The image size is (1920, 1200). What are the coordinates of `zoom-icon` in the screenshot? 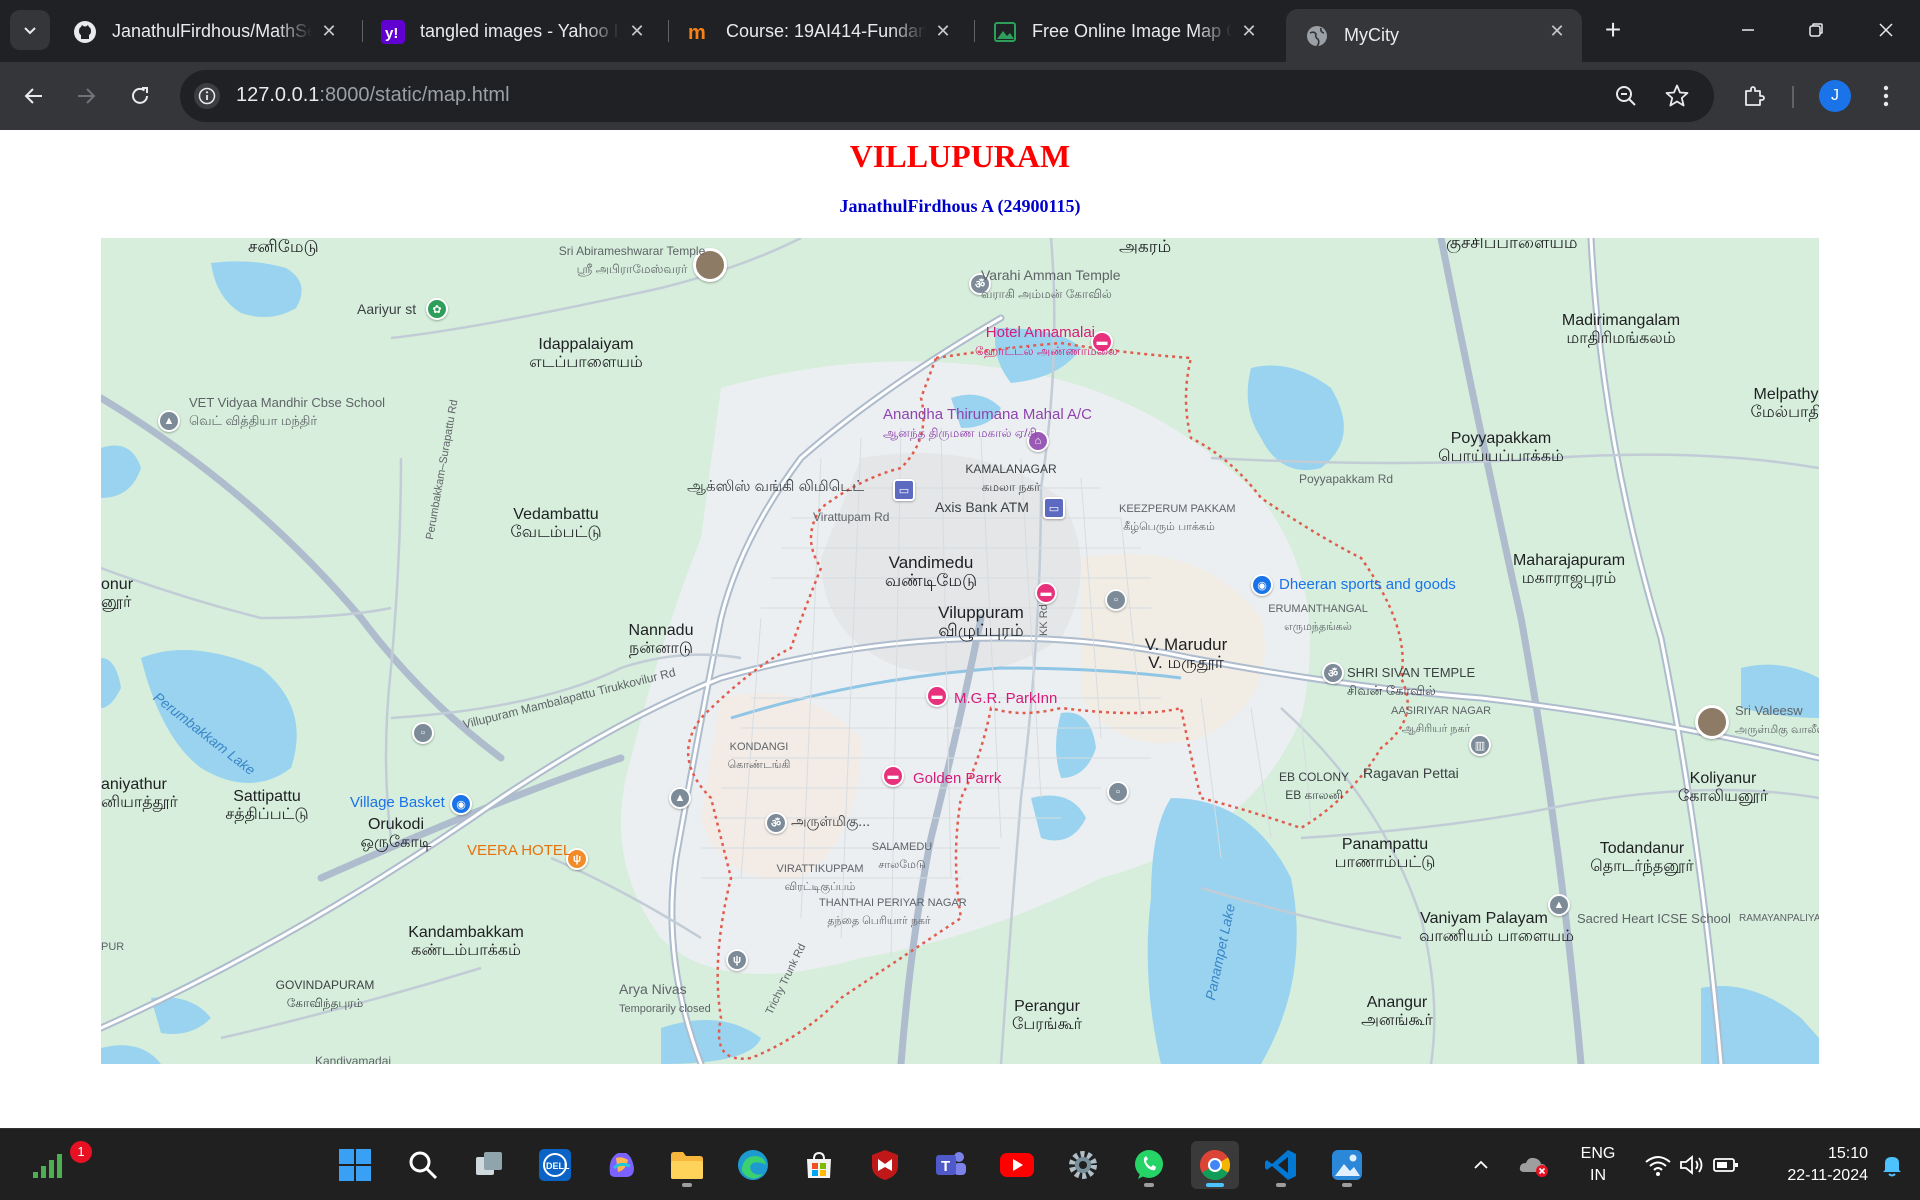 It's located at (1626, 98).